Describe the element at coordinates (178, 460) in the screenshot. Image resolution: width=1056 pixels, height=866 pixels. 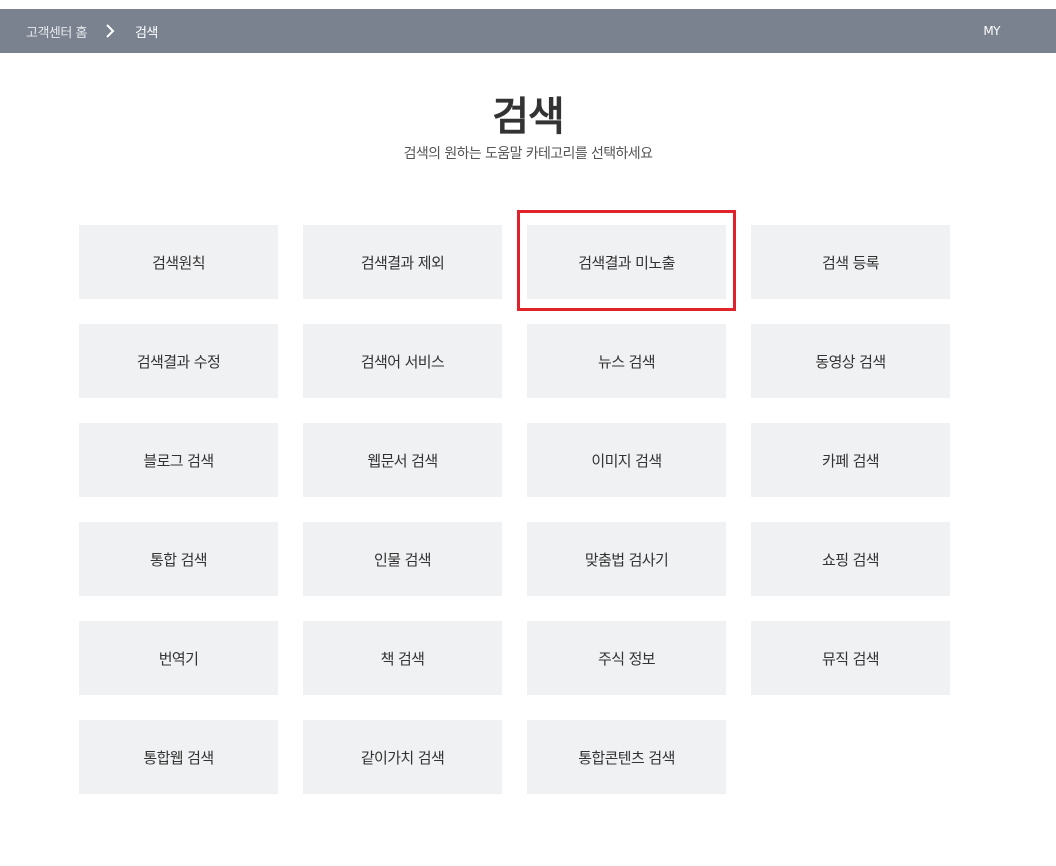
I see `category-item: 블로그 검색` at that location.